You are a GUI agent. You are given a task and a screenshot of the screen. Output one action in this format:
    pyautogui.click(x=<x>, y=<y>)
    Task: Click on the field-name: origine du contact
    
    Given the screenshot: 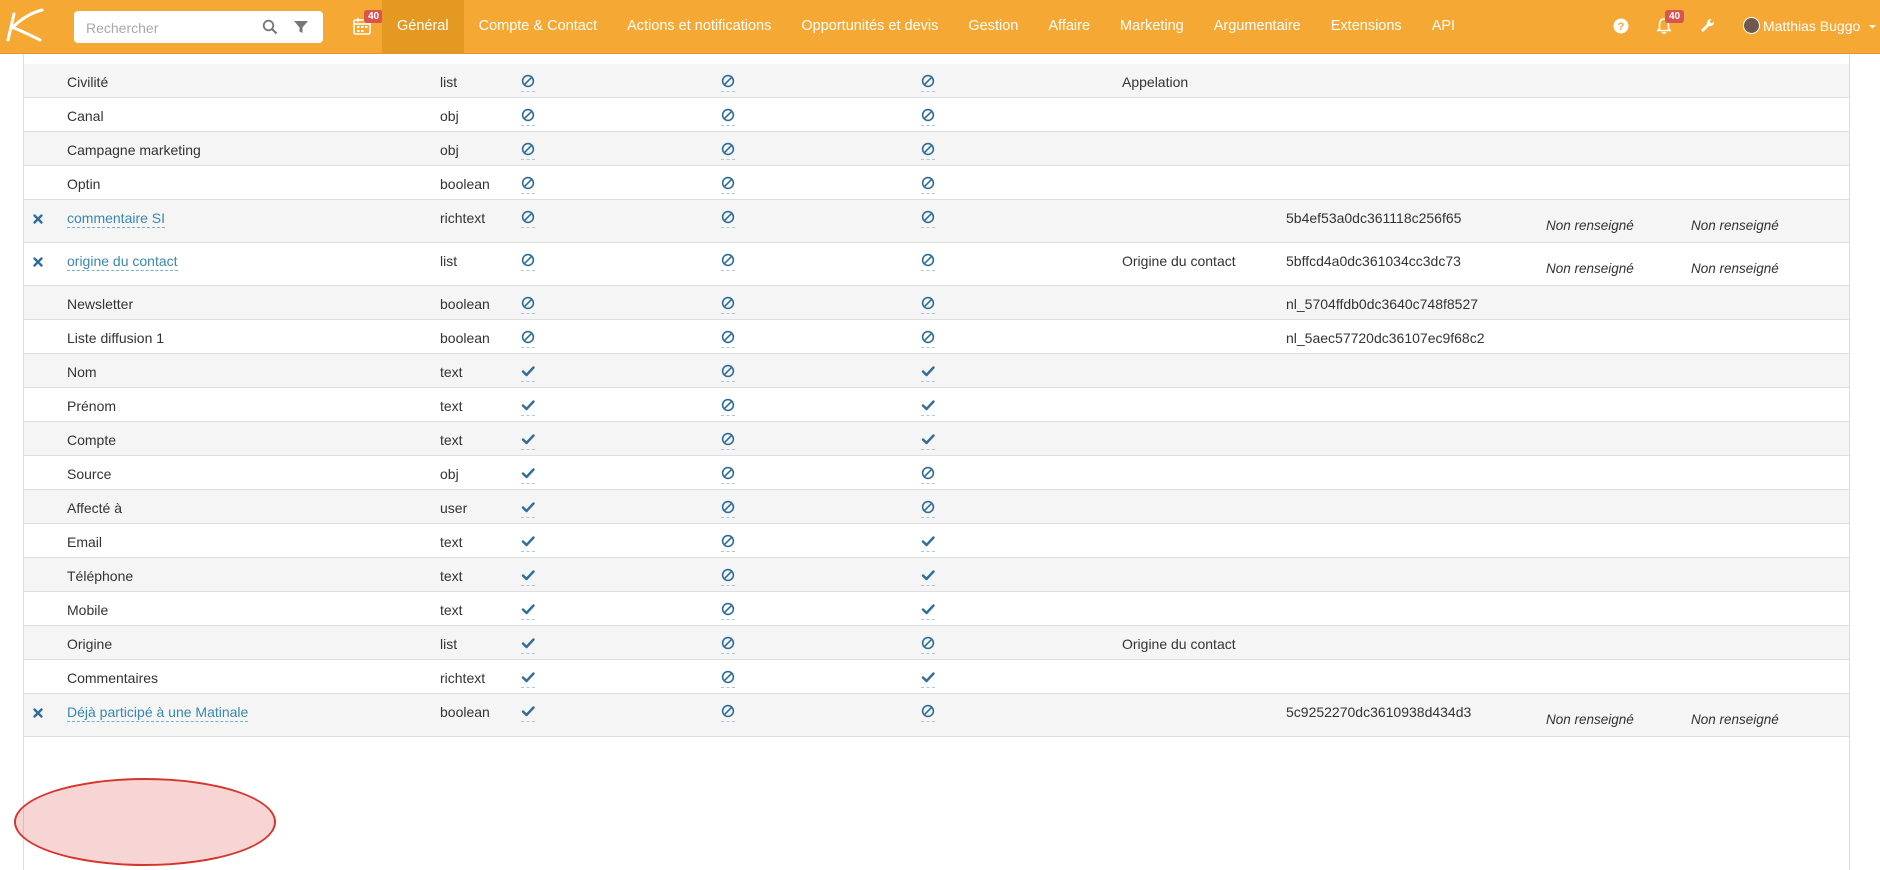 What is the action you would take?
    pyautogui.click(x=122, y=262)
    